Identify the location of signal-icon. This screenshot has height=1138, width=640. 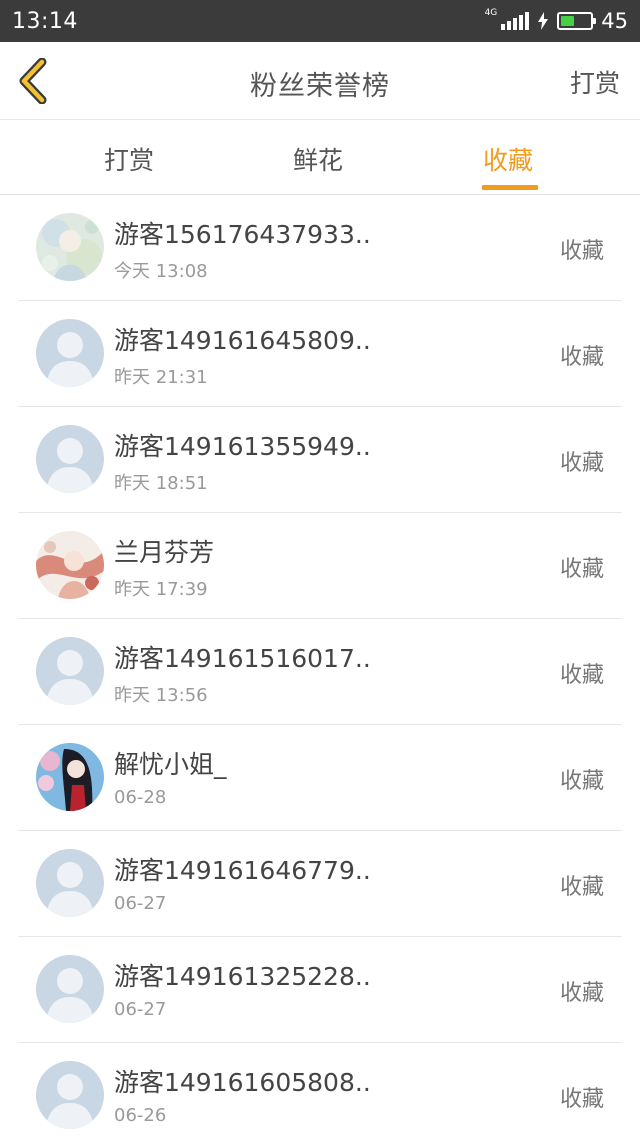
(515, 21).